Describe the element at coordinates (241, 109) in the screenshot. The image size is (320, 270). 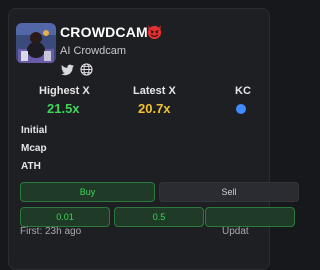
I see `kc-indicator` at that location.